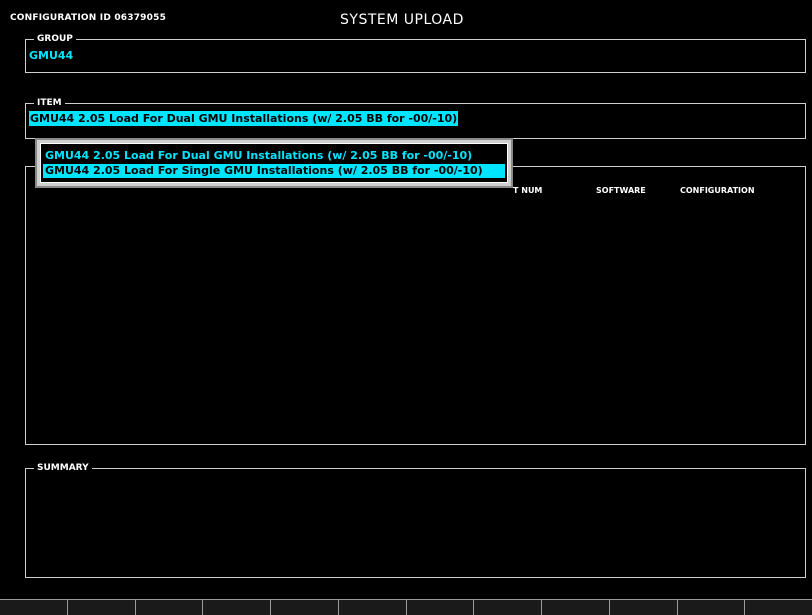 Image resolution: width=812 pixels, height=615 pixels. Describe the element at coordinates (415, 53) in the screenshot. I see `group-panel: GROUP GMU44` at that location.